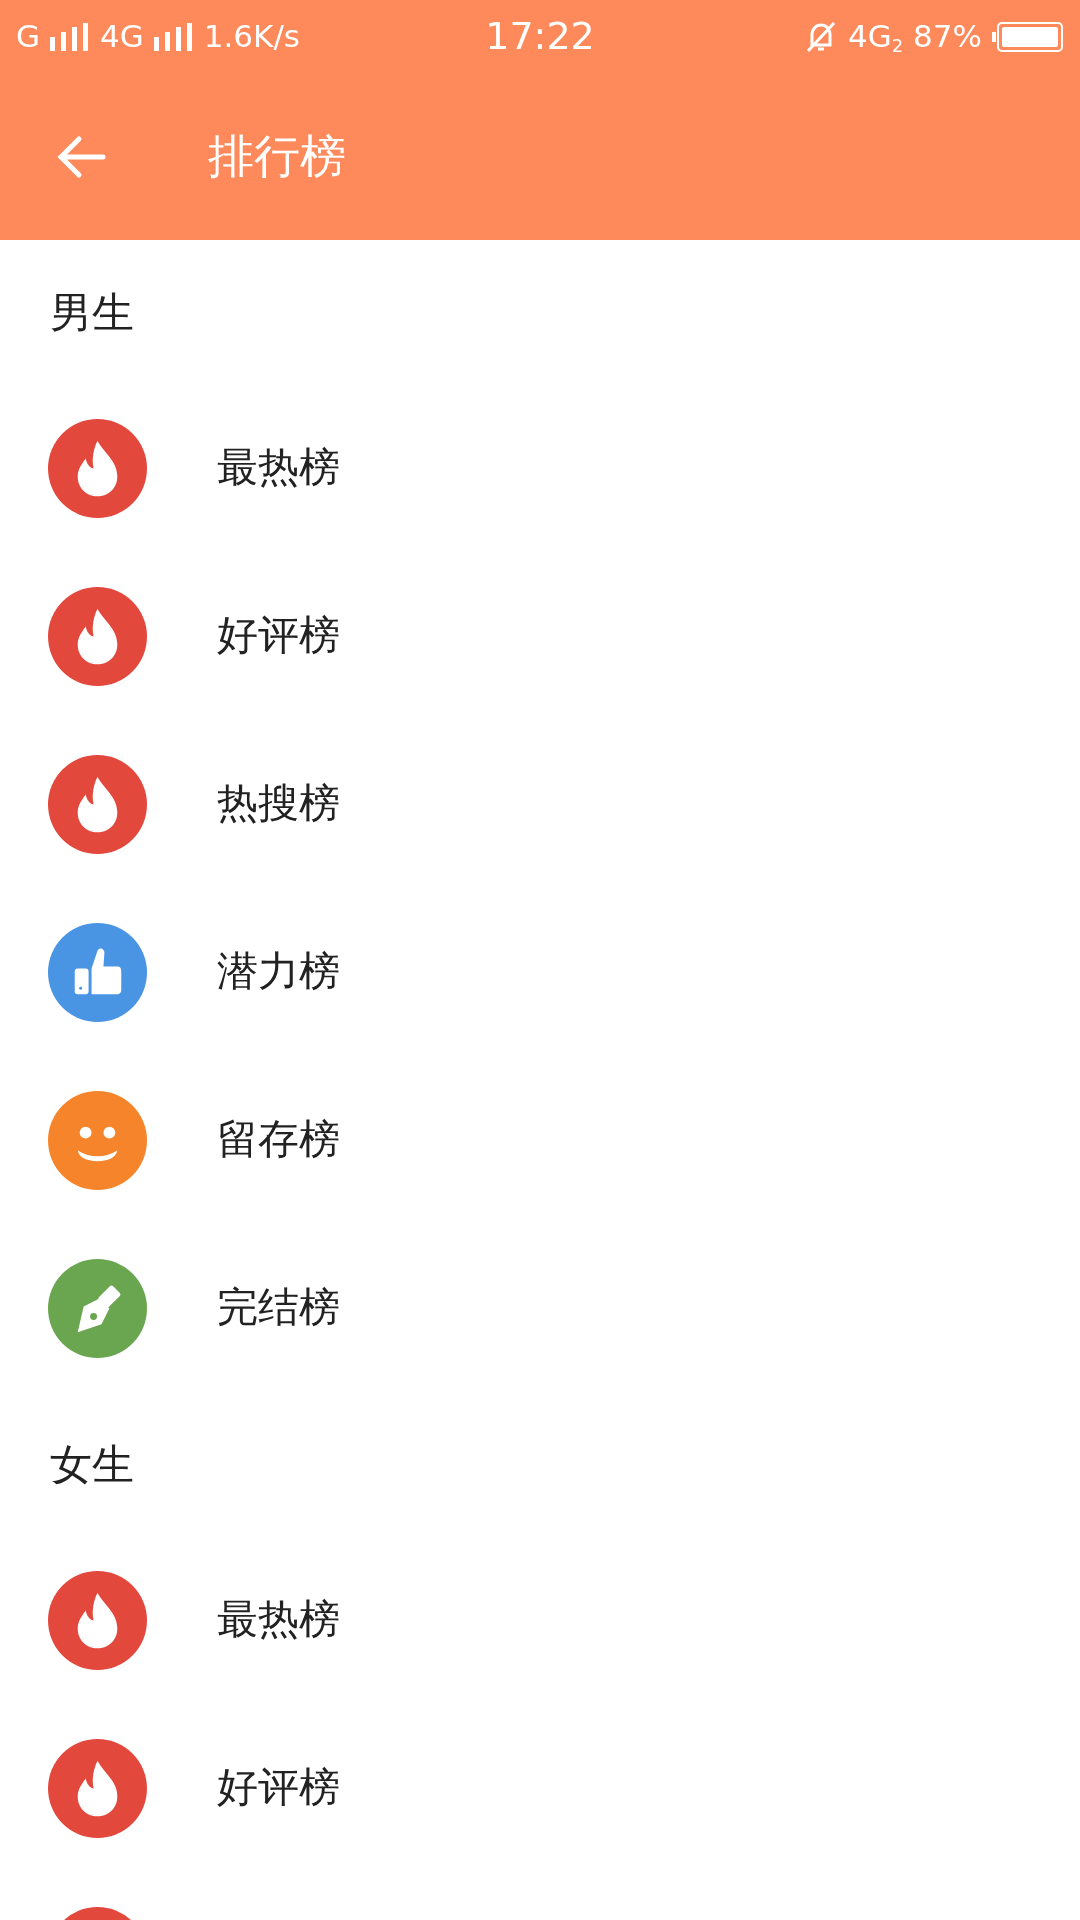 Image resolution: width=1080 pixels, height=1920 pixels. I want to click on section-title: 女生, so click(92, 1464).